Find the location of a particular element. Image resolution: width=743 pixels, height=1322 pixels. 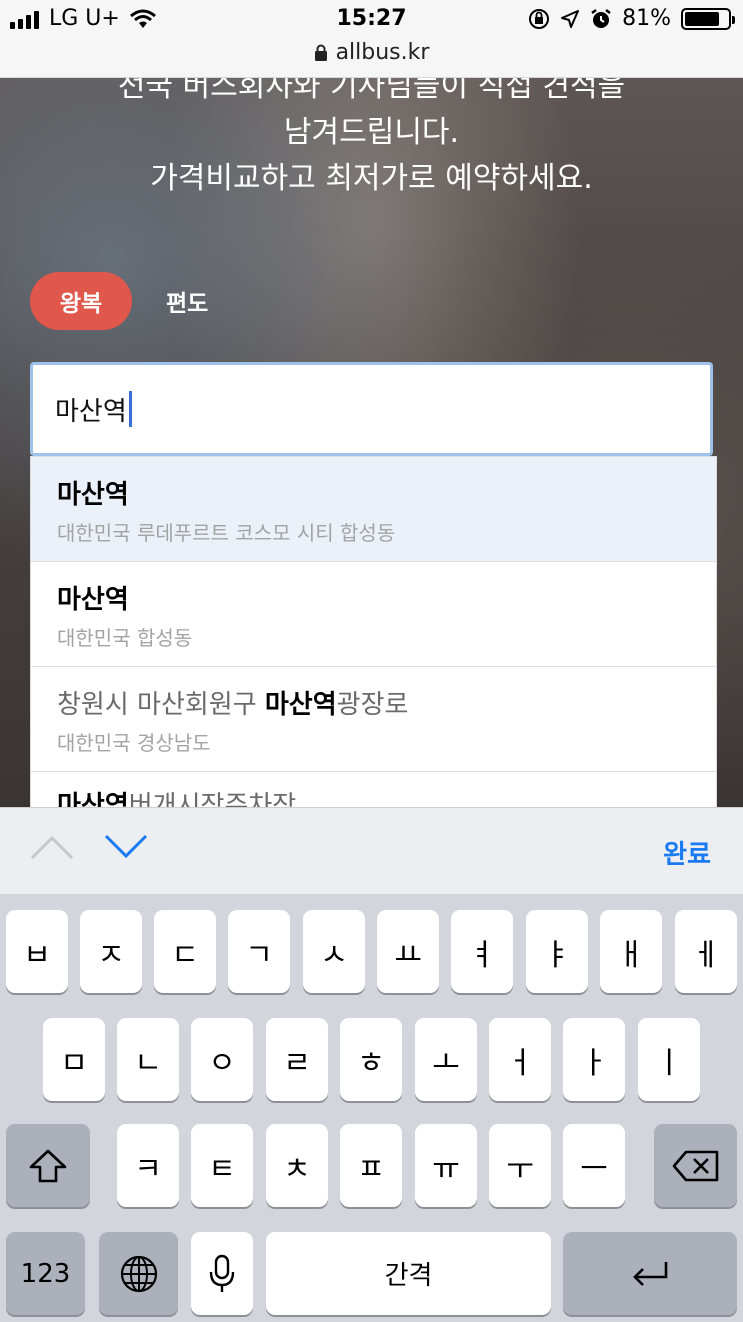

status-bar: LG U+ 15:27 81% allbus.kr is located at coordinates (371, 39).